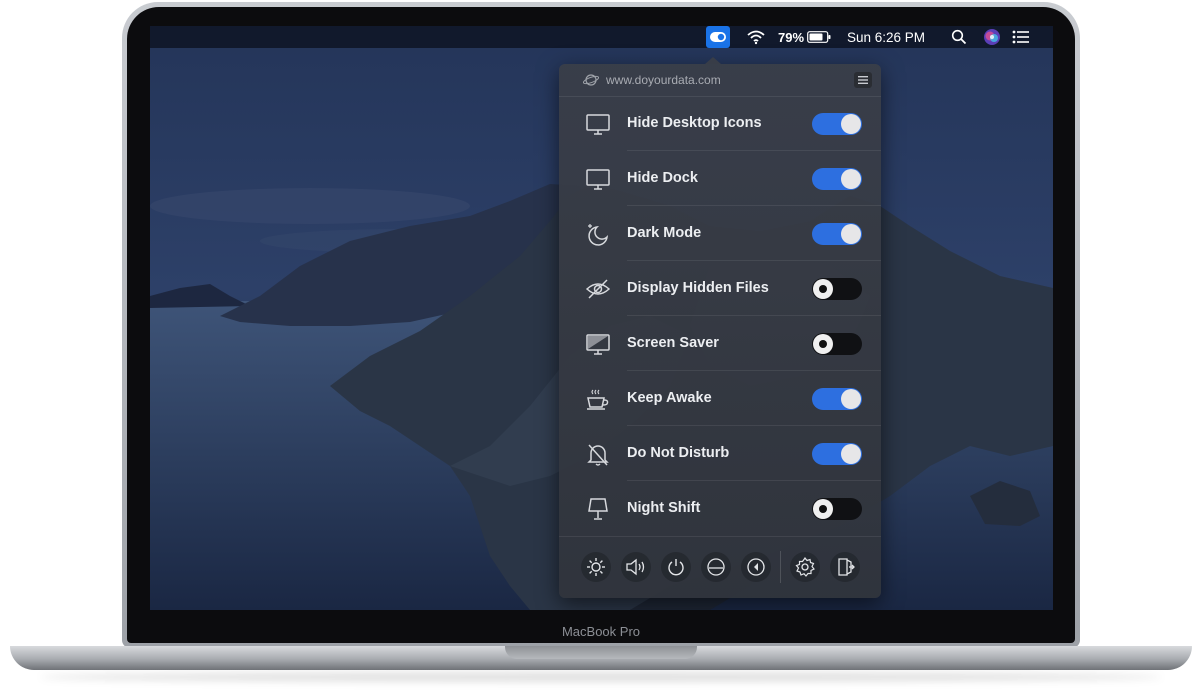 This screenshot has height=700, width=1202. What do you see at coordinates (663, 80) in the screenshot?
I see `website-link: www.doyourdata.com` at bounding box center [663, 80].